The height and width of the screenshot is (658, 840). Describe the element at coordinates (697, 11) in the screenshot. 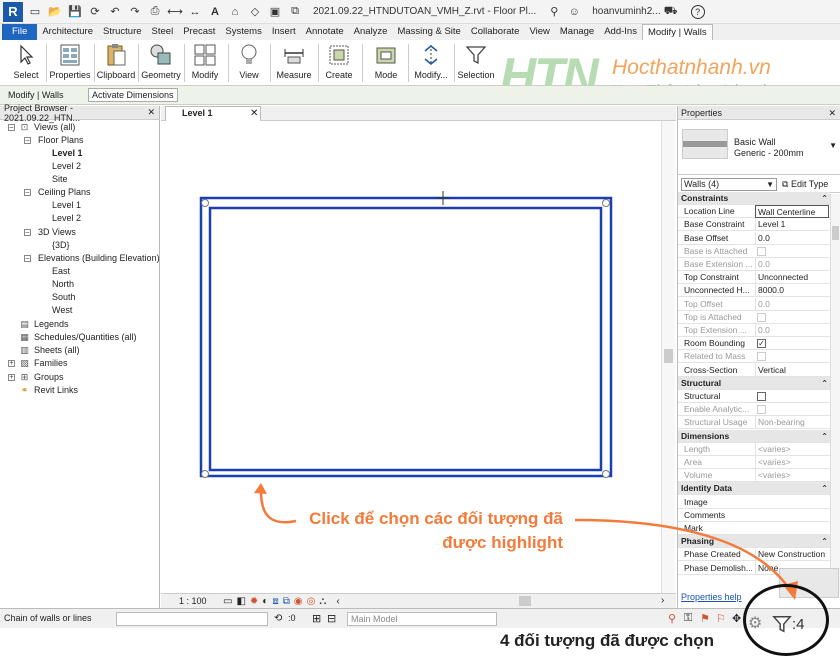

I see `help-icon: ?` at that location.